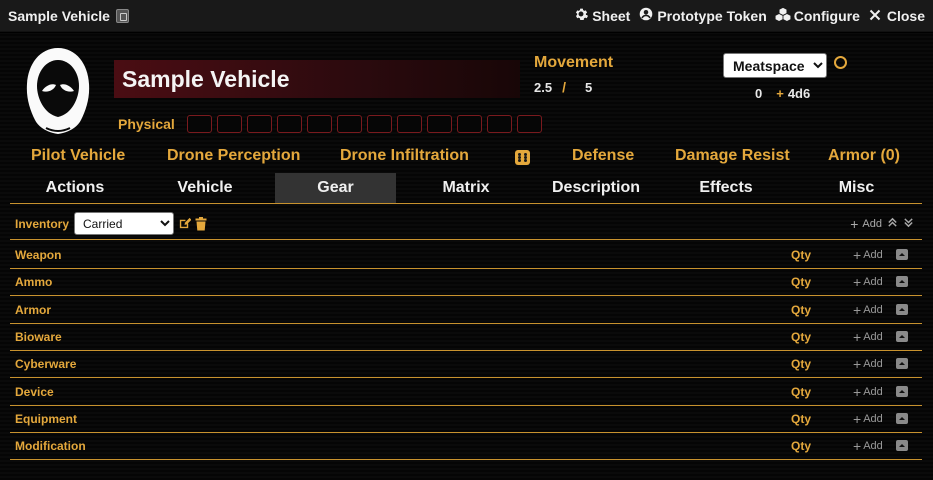  What do you see at coordinates (466, 392) in the screenshot?
I see `inventory-category-row: Device Qty + Add` at bounding box center [466, 392].